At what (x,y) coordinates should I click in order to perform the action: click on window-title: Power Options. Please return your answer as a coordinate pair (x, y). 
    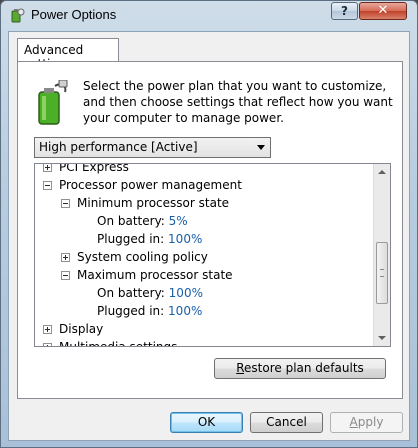
    Looking at the image, I should click on (74, 14).